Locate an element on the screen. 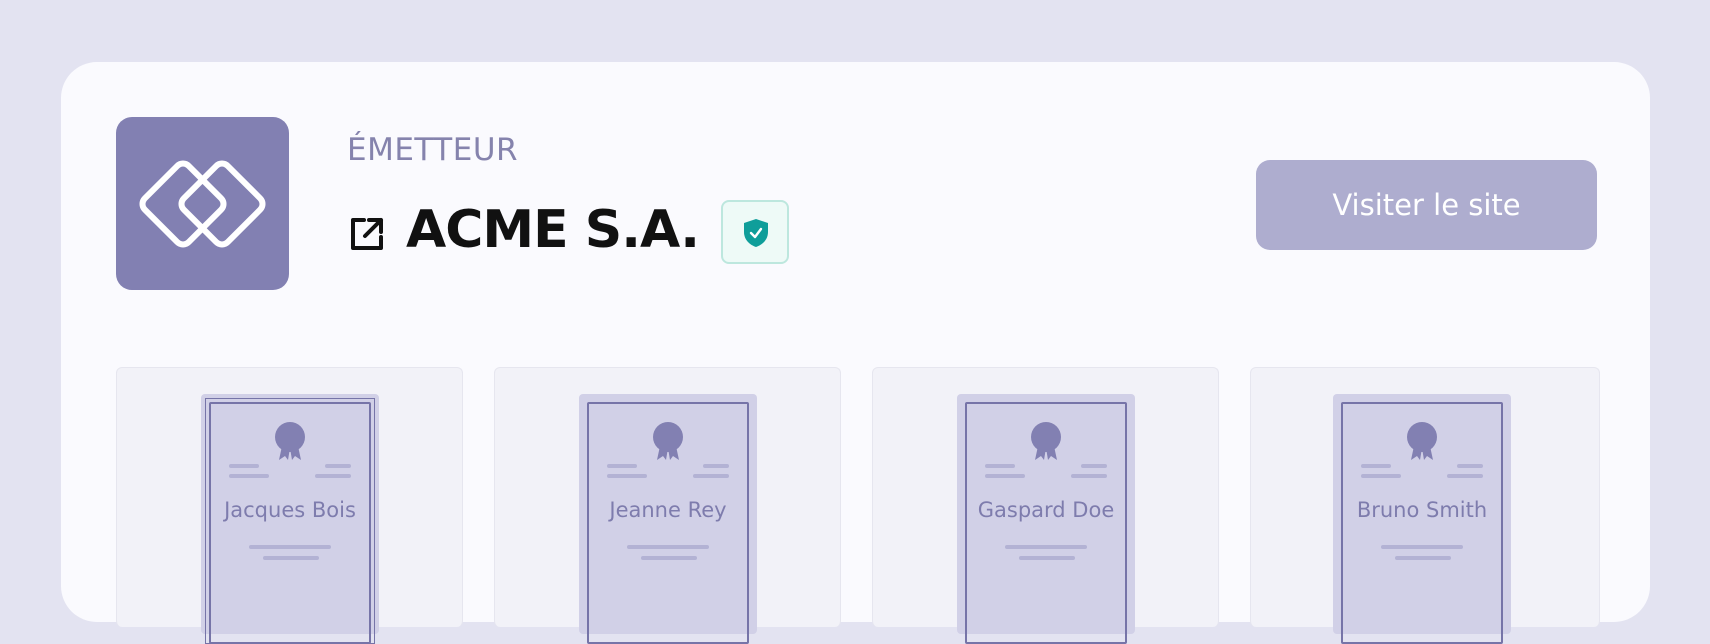 The width and height of the screenshot is (1710, 644). certificate-card: Bruno Smith is located at coordinates (1425, 505).